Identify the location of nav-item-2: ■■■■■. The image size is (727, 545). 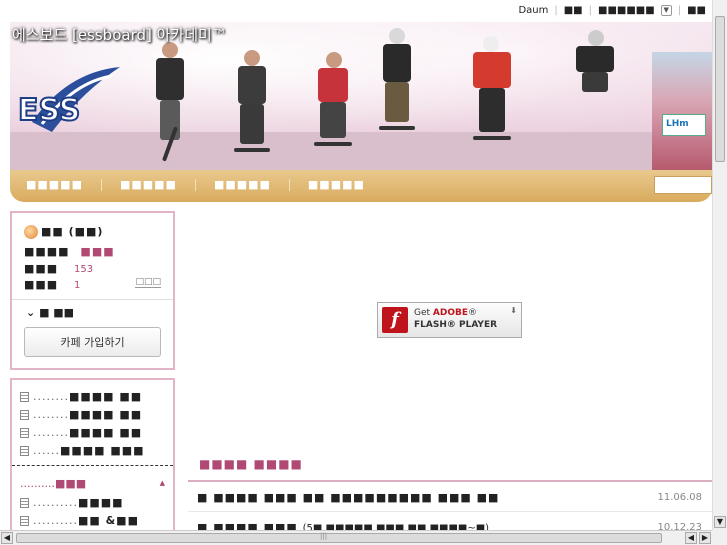
(157, 184).